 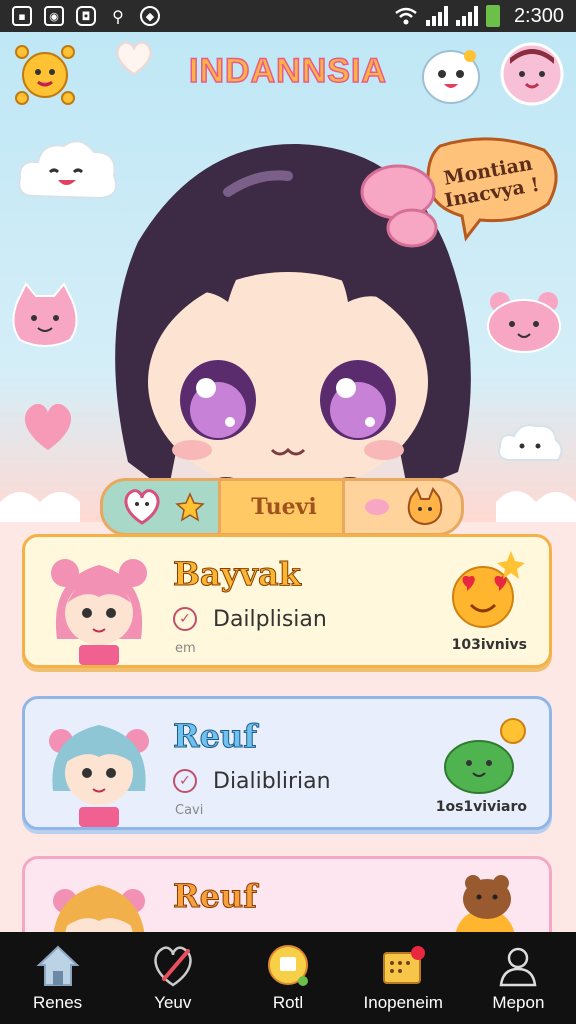 What do you see at coordinates (190, 507) in the screenshot?
I see `star-creature-icon` at bounding box center [190, 507].